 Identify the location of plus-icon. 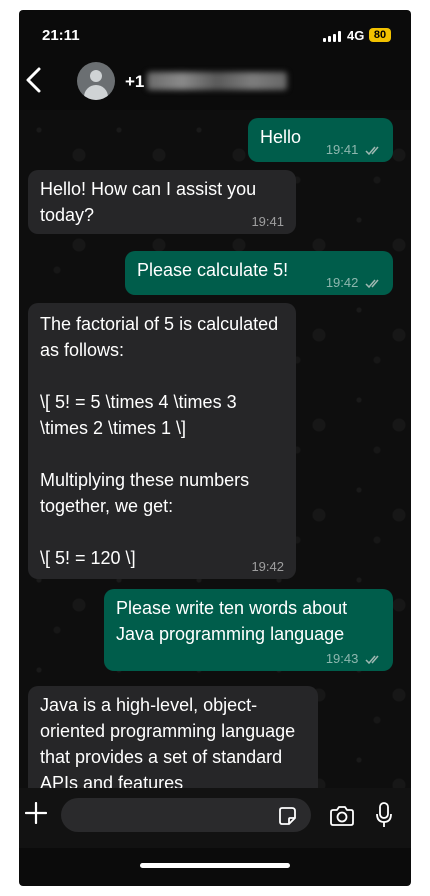
(36, 813).